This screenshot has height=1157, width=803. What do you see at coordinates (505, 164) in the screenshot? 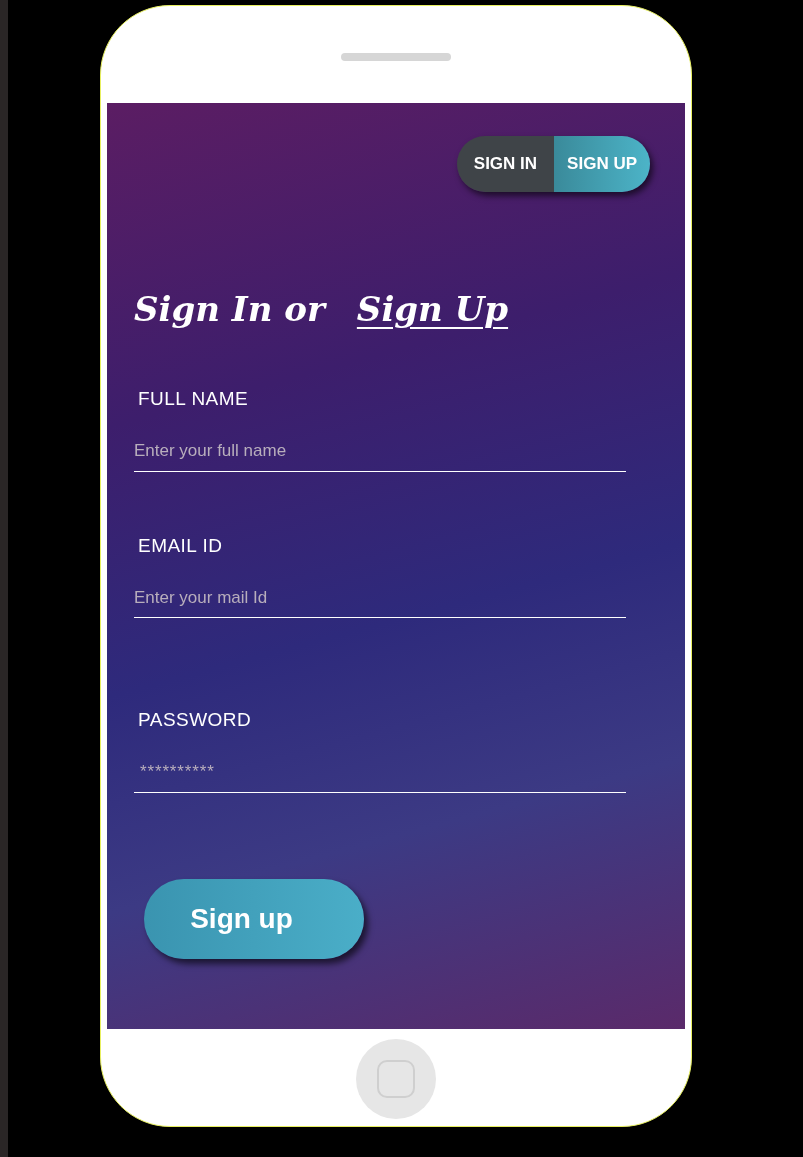
I see `toggle-tab: SIGN IN` at bounding box center [505, 164].